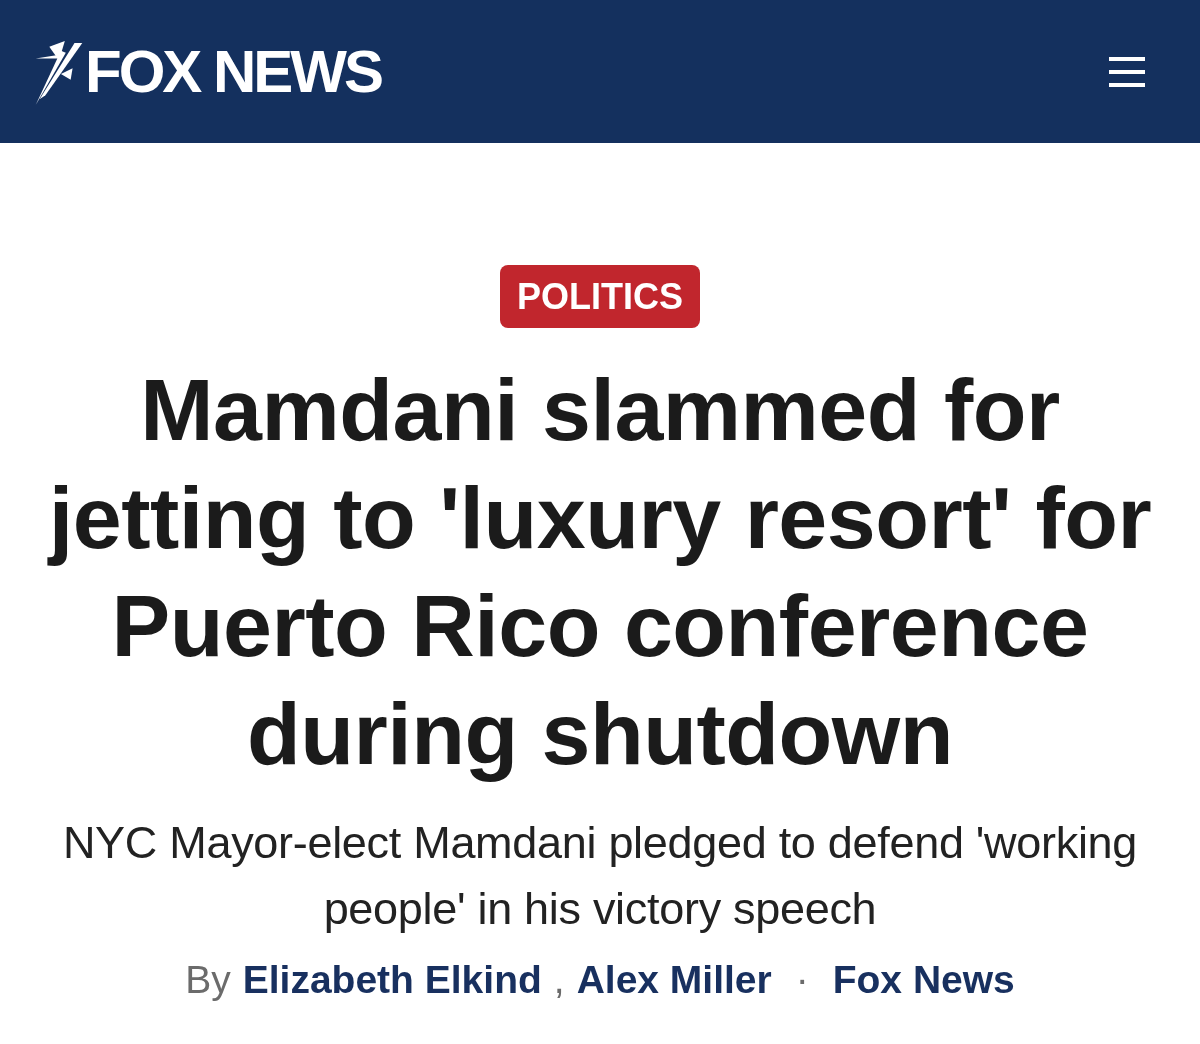  Describe the element at coordinates (59, 73) in the screenshot. I see `light-beams-icon` at that location.